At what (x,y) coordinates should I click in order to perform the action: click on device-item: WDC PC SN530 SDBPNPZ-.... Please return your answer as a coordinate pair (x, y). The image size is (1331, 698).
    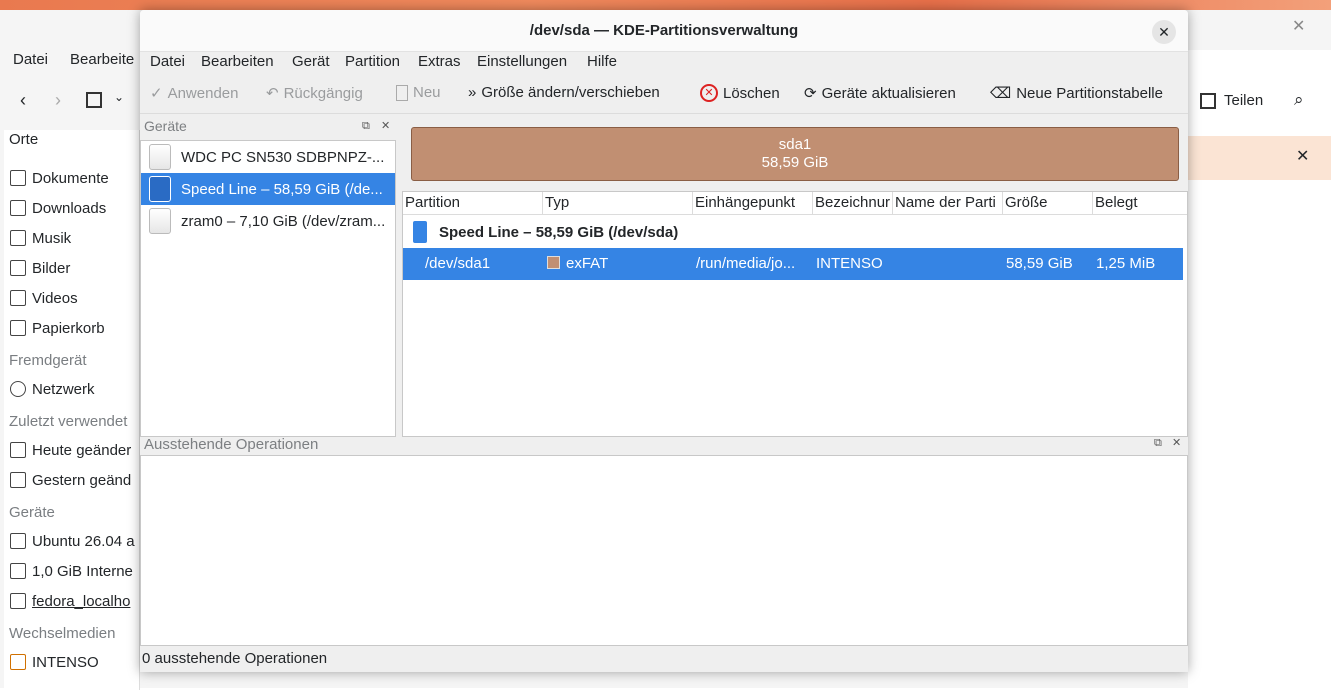
    Looking at the image, I should click on (268, 157).